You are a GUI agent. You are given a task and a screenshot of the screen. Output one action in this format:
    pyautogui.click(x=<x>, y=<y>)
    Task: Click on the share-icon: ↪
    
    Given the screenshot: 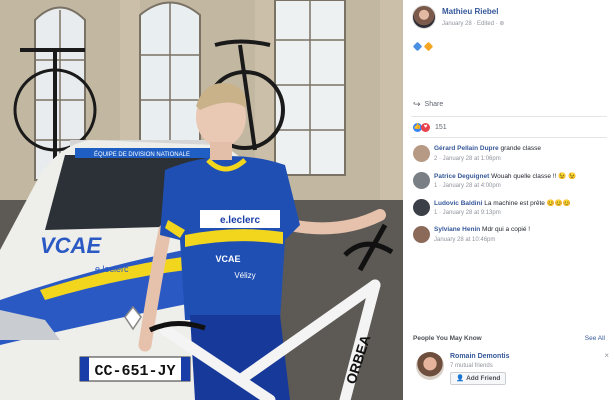 What is the action you would take?
    pyautogui.click(x=417, y=104)
    